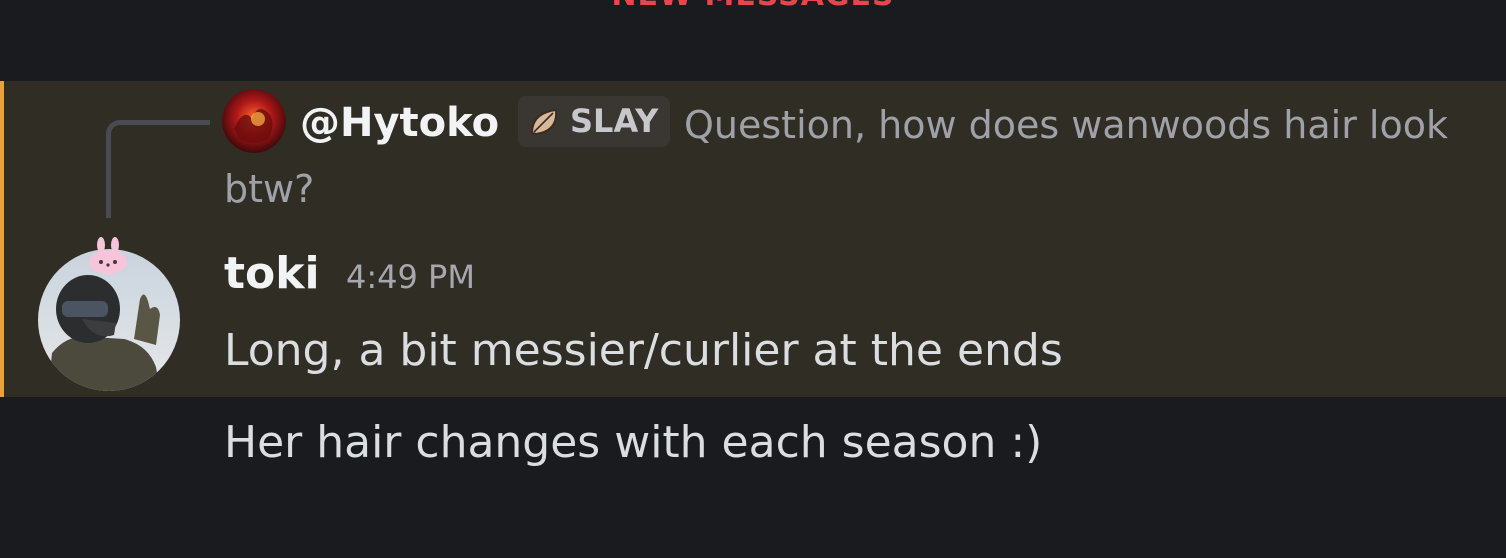 The width and height of the screenshot is (1506, 558). Describe the element at coordinates (158, 169) in the screenshot. I see `reply-connector-line` at that location.